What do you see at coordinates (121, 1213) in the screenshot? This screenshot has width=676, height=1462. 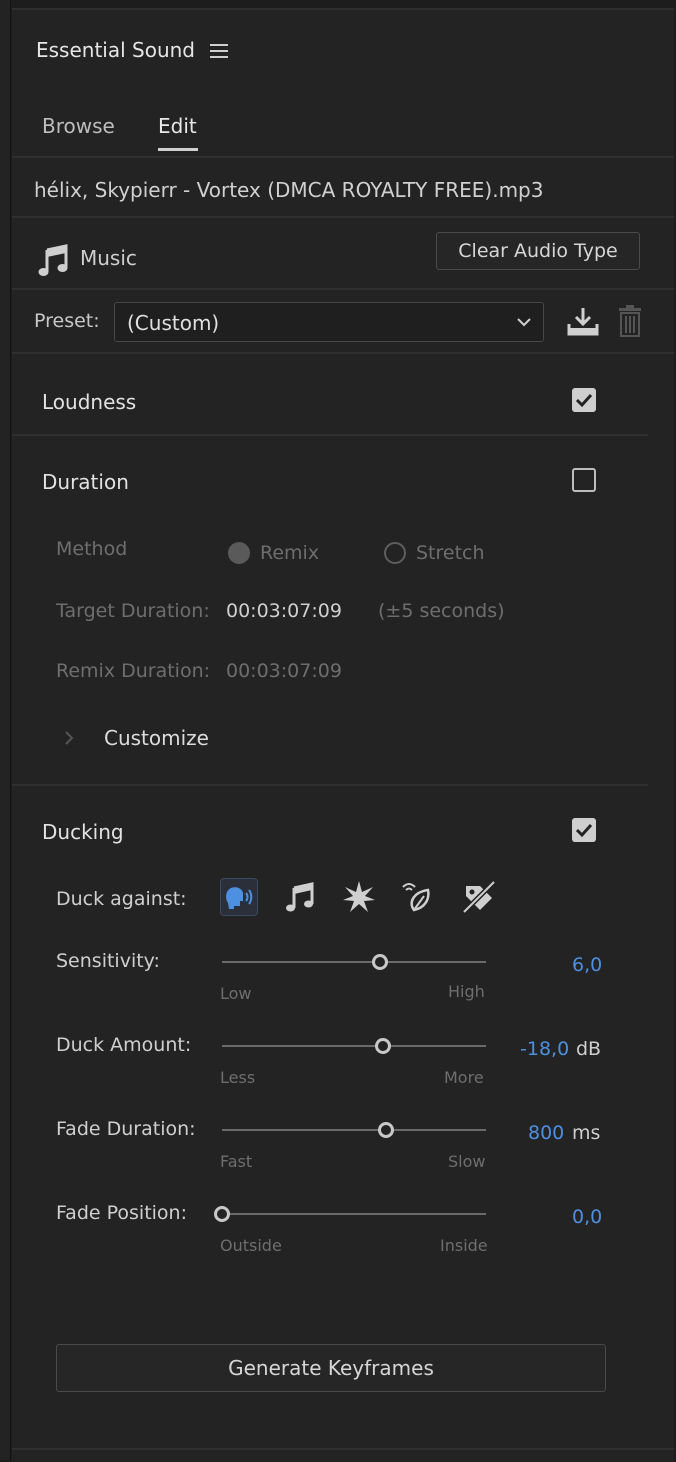 I see `fade-position-label: Fade Position:` at bounding box center [121, 1213].